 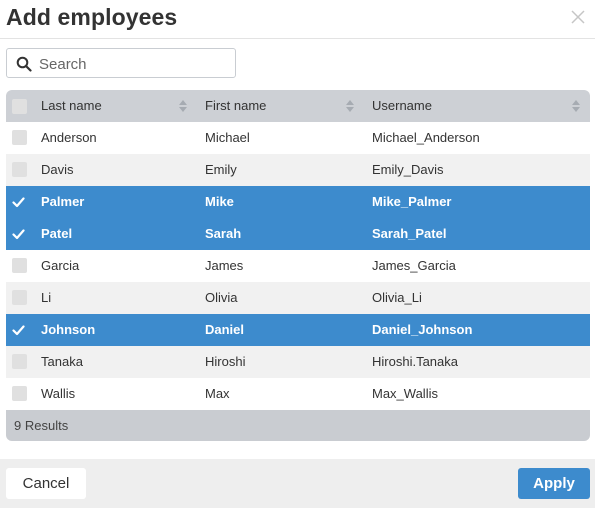 I want to click on table-row: Li Olivia Olivia_Li, so click(x=298, y=298).